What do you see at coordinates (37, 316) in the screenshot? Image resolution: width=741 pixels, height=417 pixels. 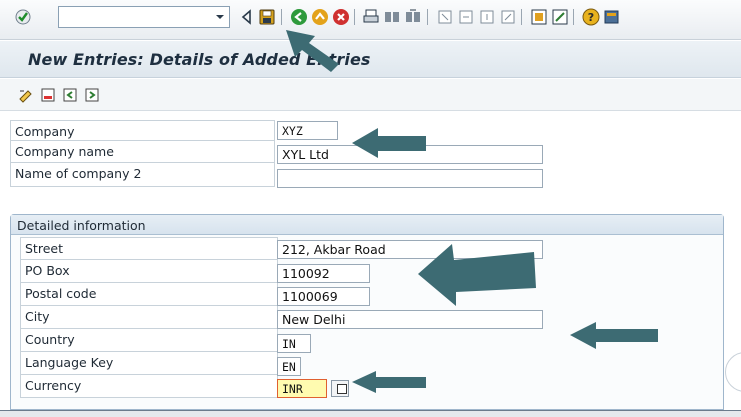 I see `city-label: City` at bounding box center [37, 316].